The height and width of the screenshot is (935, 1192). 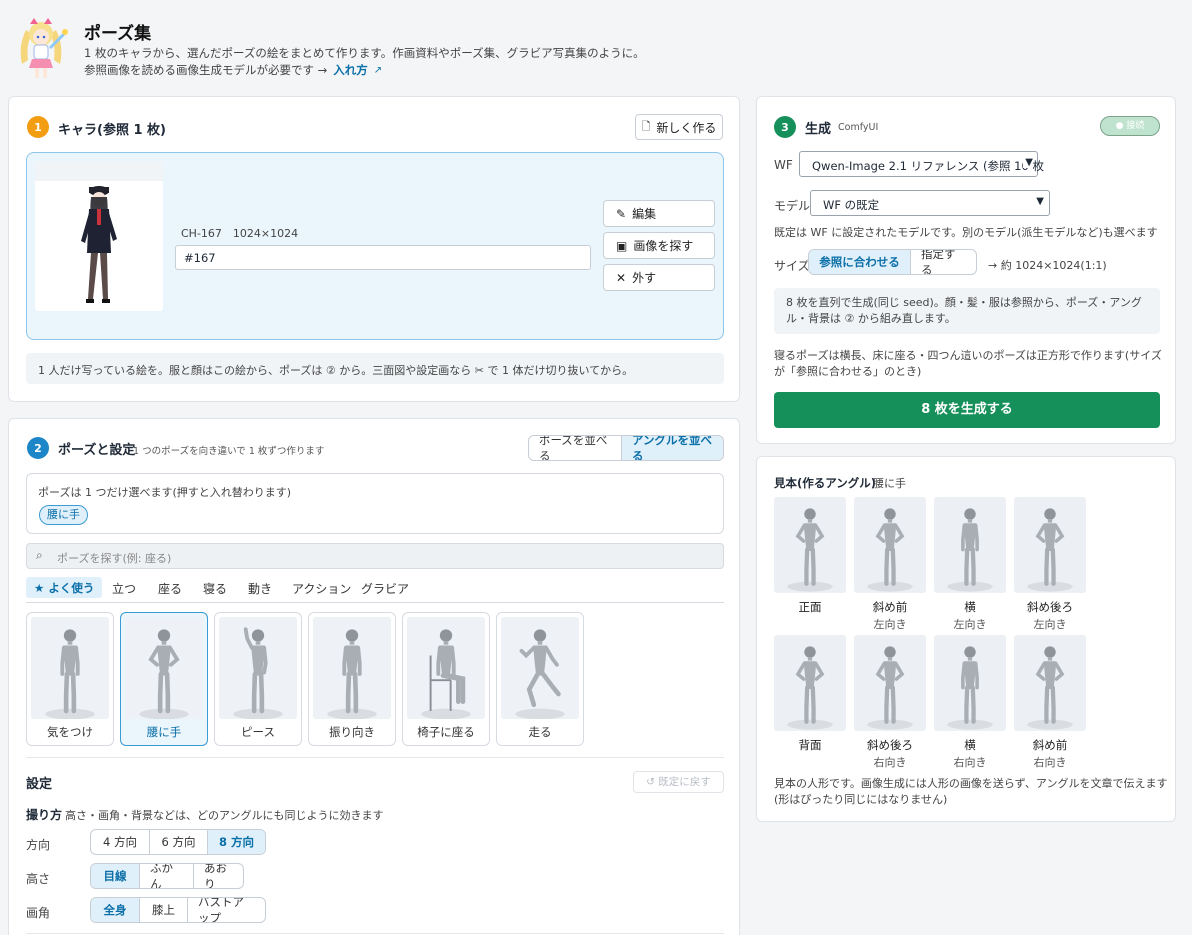 I want to click on sample-angle-4: 背面, so click(x=810, y=694).